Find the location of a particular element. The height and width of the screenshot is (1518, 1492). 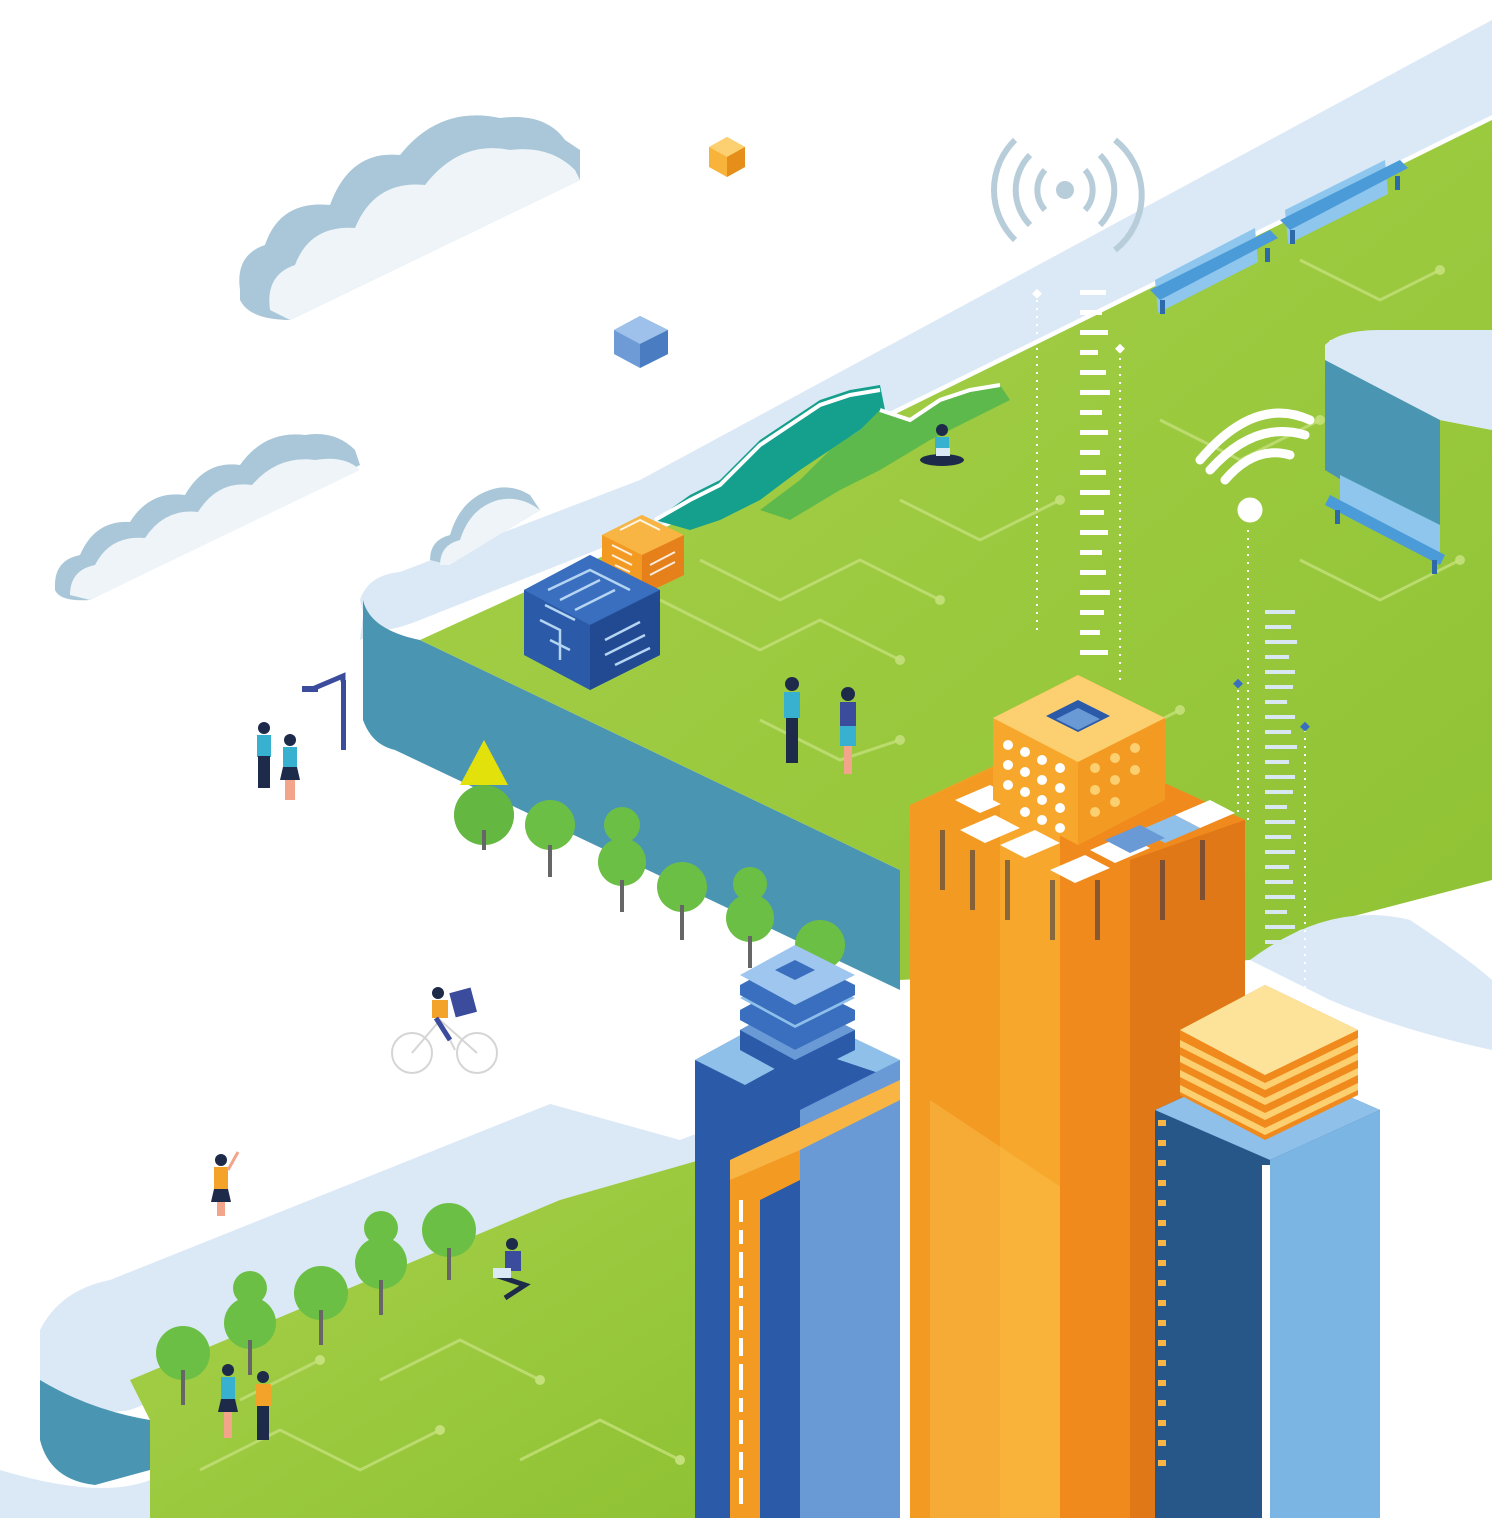

street-lamp-icon is located at coordinates (324, 711).